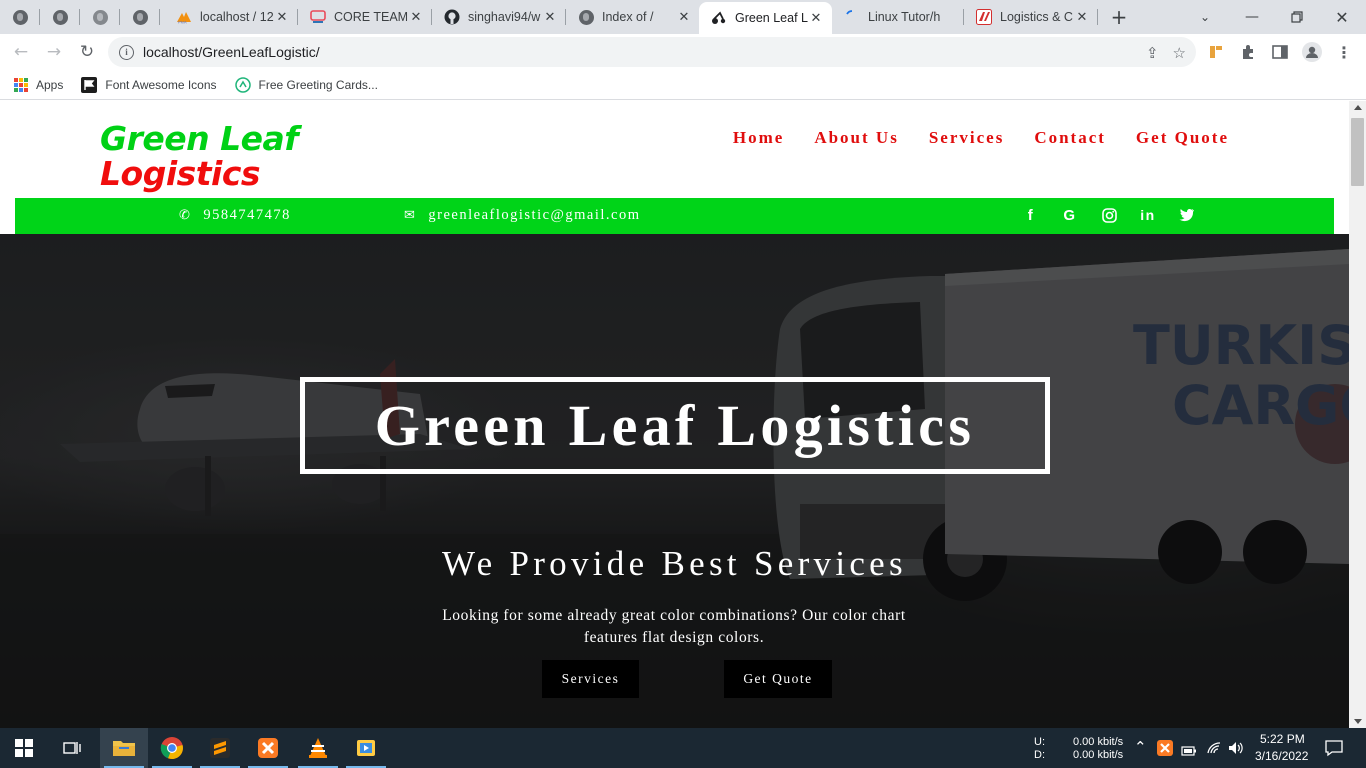  Describe the element at coordinates (410, 215) in the screenshot. I see `envelope-icon: ✉` at that location.